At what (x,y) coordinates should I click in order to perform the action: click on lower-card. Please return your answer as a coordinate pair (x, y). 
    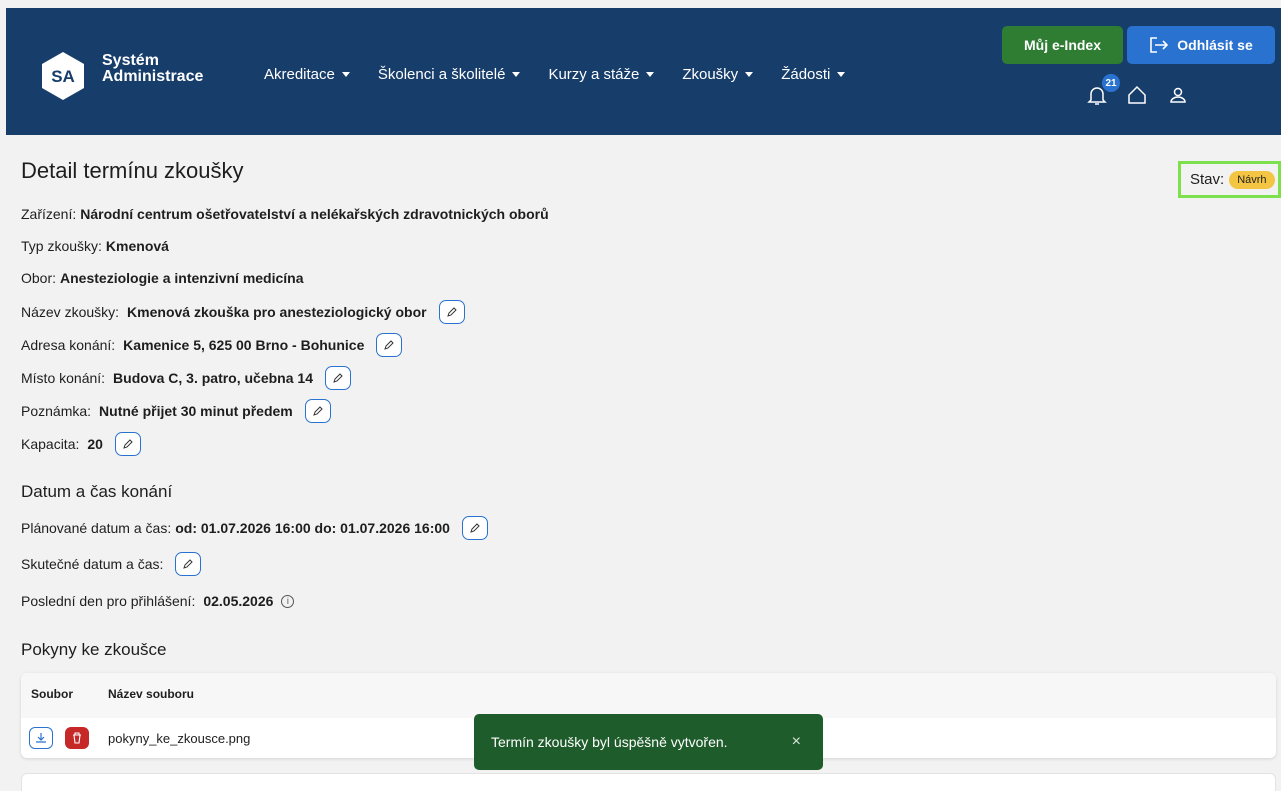
    Looking at the image, I should click on (648, 782).